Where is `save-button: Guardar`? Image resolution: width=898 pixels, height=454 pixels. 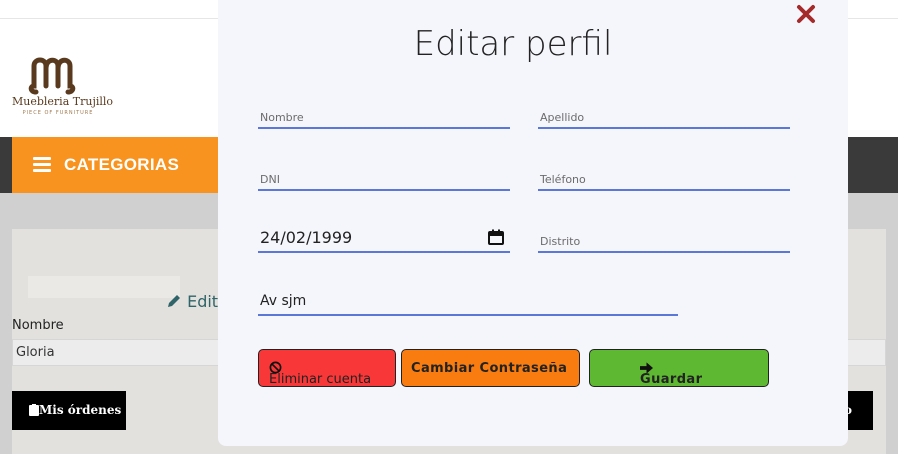 save-button: Guardar is located at coordinates (679, 368).